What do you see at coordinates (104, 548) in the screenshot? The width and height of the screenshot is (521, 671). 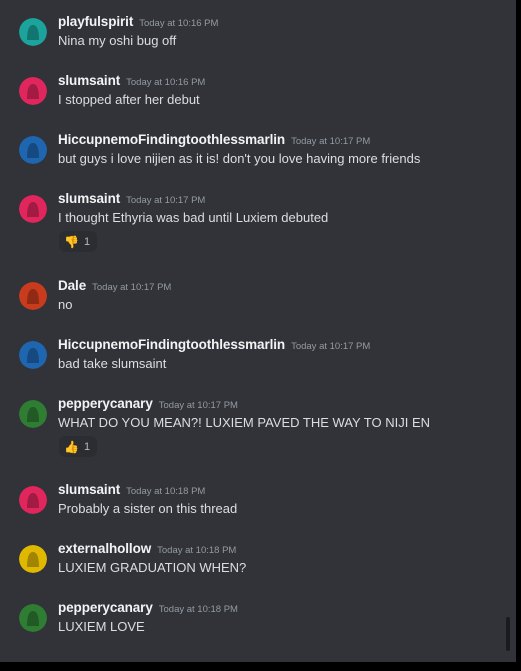 I see `message-author: externalhollow` at bounding box center [104, 548].